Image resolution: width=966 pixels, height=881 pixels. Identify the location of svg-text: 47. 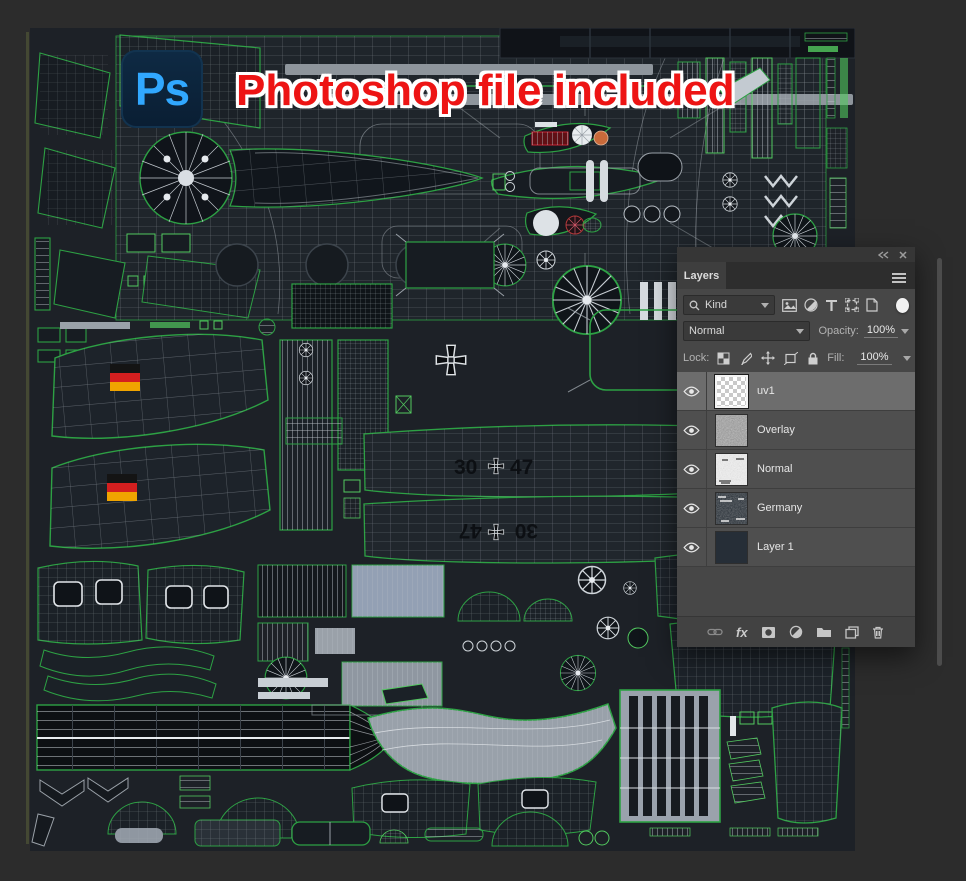
(470, 530).